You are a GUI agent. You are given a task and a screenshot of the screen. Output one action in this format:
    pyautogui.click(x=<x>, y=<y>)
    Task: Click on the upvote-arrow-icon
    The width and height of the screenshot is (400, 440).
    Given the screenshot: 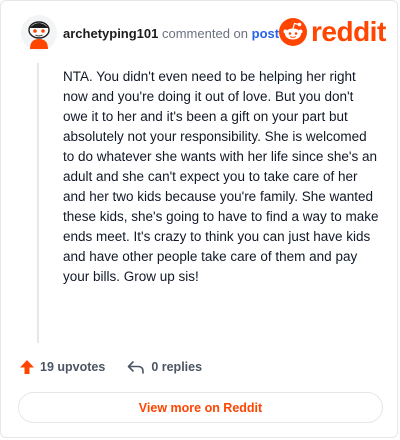 What is the action you would take?
    pyautogui.click(x=27, y=367)
    